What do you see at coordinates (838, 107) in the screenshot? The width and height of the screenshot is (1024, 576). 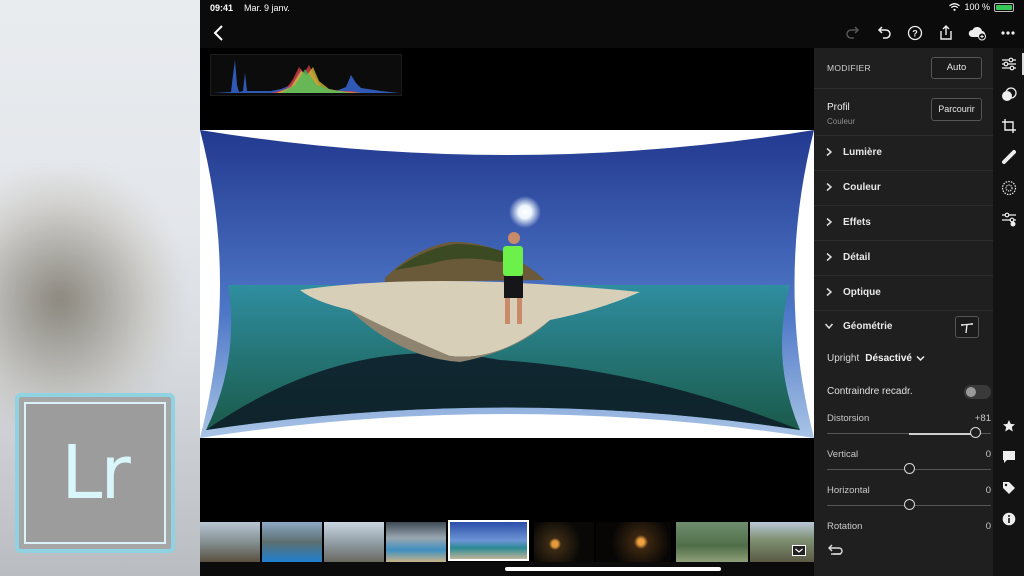 I see `profile-label: Profil` at bounding box center [838, 107].